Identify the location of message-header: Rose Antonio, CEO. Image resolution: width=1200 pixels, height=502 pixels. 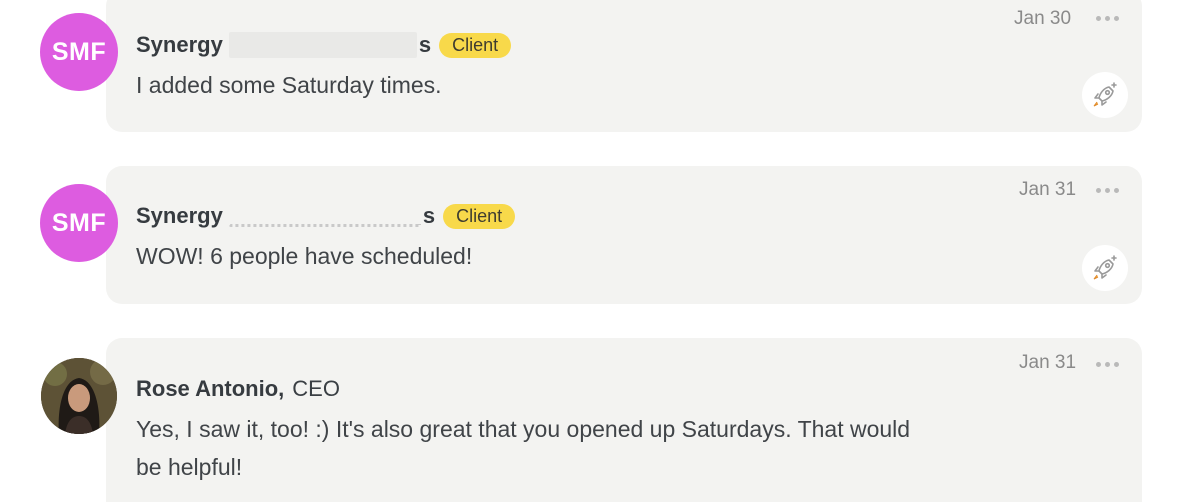
(238, 389).